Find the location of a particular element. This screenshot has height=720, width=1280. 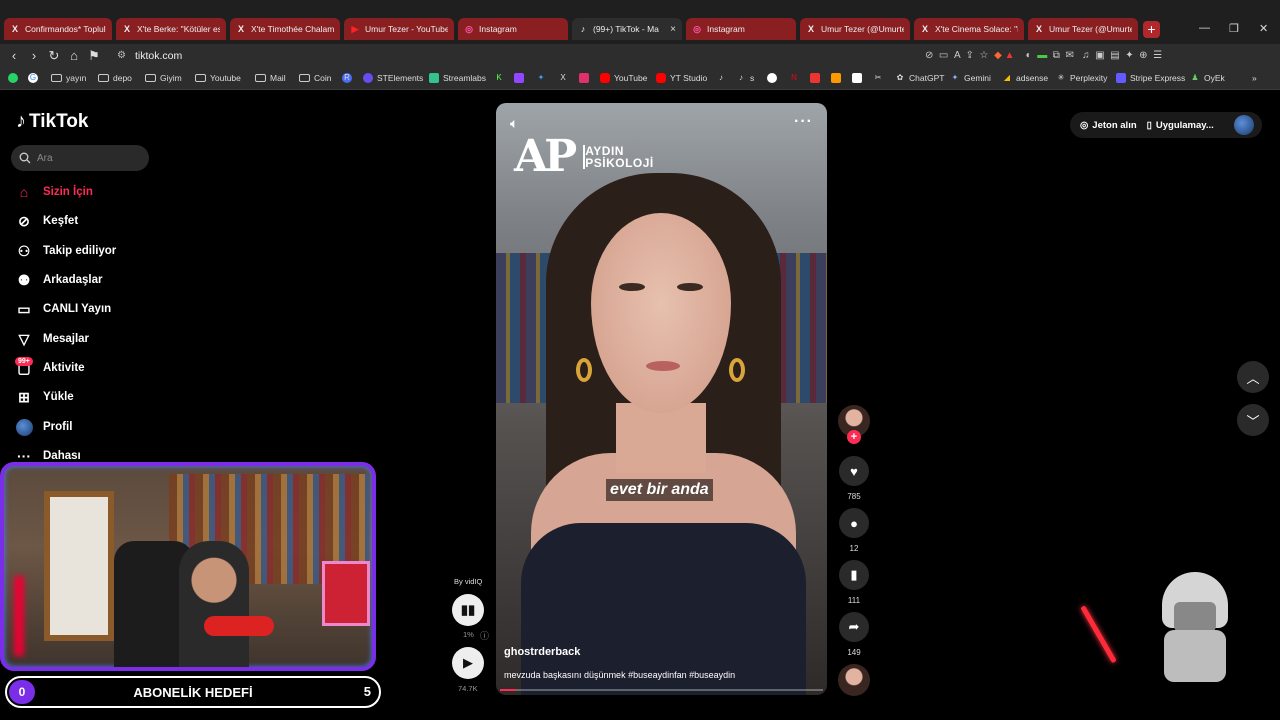

comment-icon: ● is located at coordinates (854, 523).